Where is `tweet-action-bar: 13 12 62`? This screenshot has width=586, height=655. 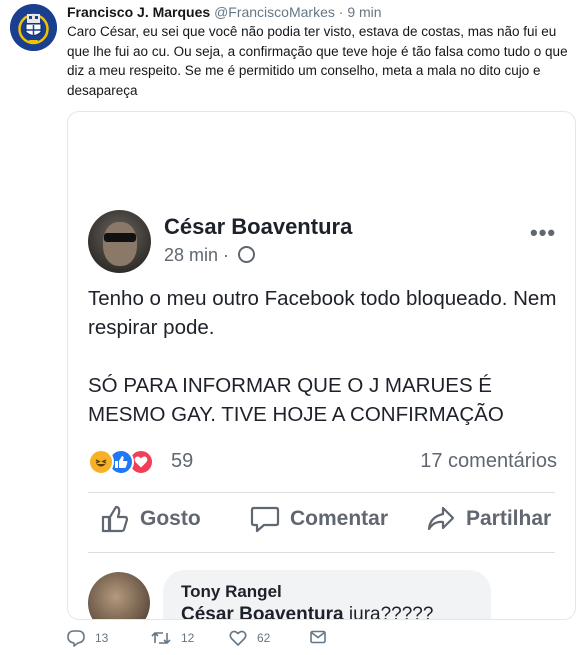 tweet-action-bar: 13 12 62 is located at coordinates (267, 639).